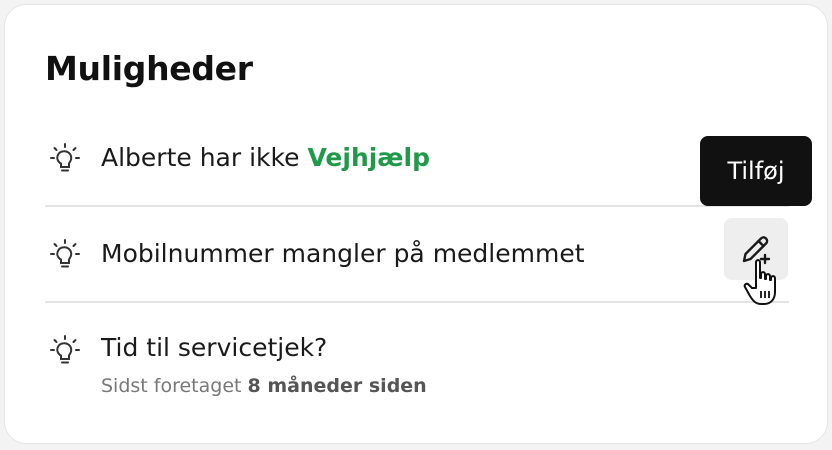 This screenshot has height=450, width=832. What do you see at coordinates (214, 347) in the screenshot?
I see `item-text: Tid til servicetjek?` at bounding box center [214, 347].